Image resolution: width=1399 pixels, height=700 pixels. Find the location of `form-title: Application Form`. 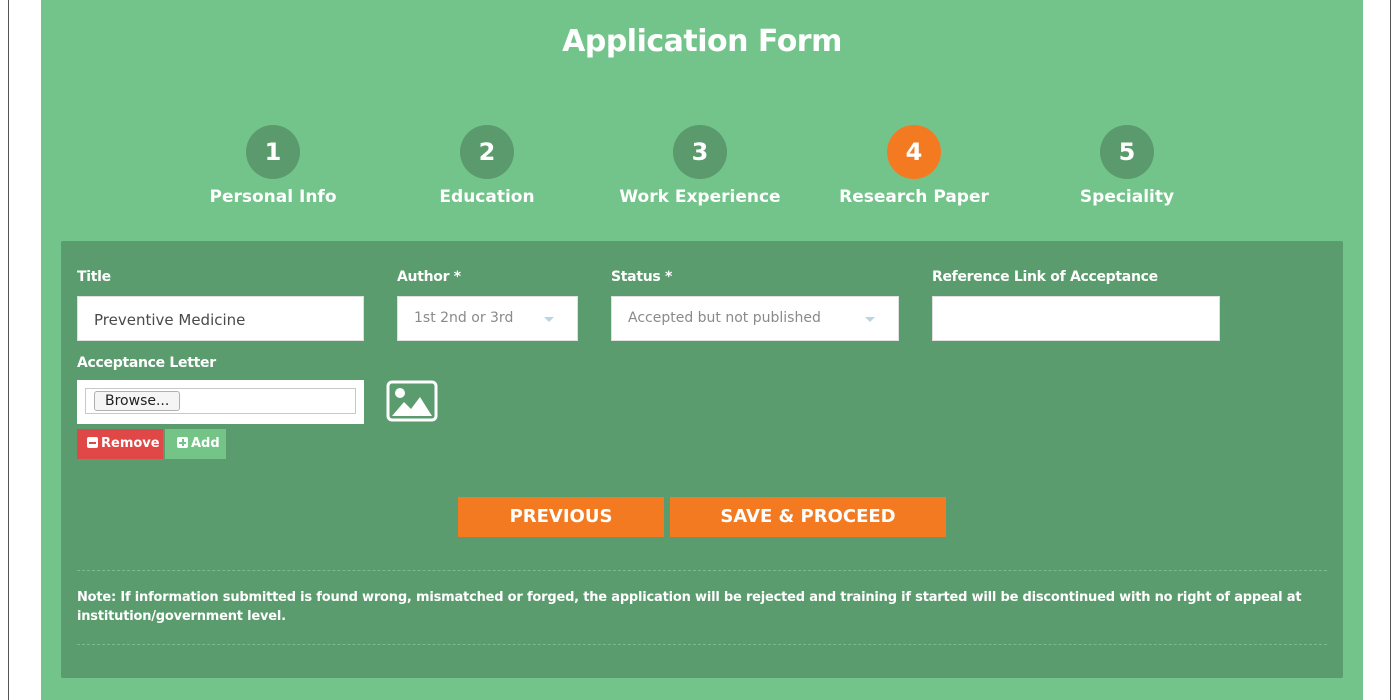

form-title: Application Form is located at coordinates (702, 41).